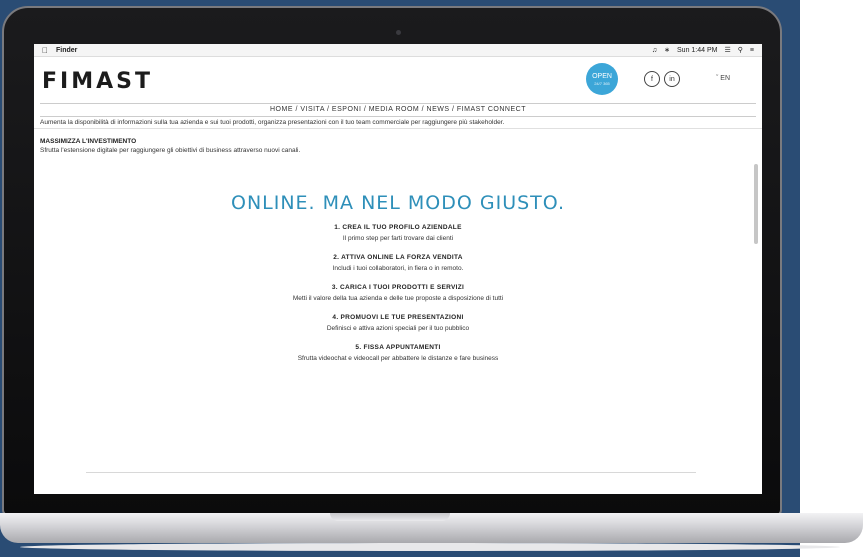  What do you see at coordinates (602, 76) in the screenshot?
I see `open-badge-label: OPEN` at bounding box center [602, 76].